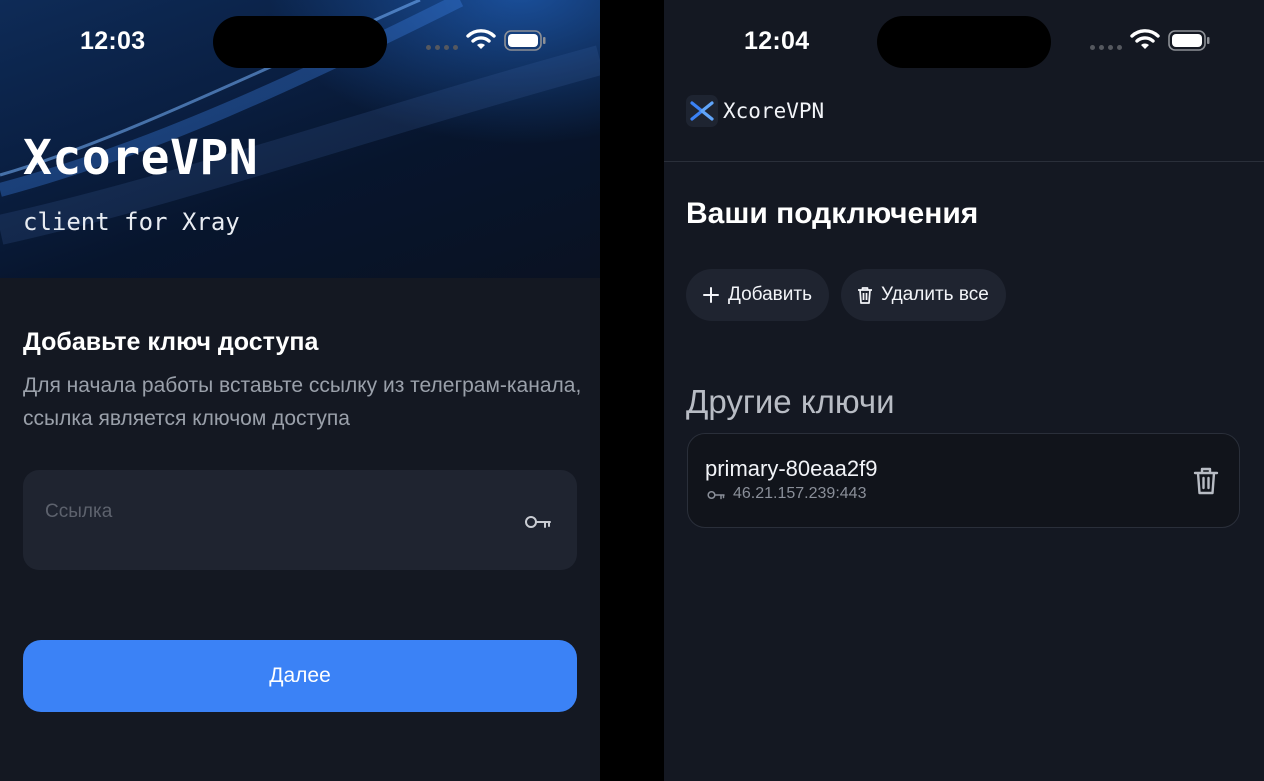 The width and height of the screenshot is (1264, 781). What do you see at coordinates (963, 480) in the screenshot?
I see `key-card: primary-80eaa2f9 46.21.157.239:443` at bounding box center [963, 480].